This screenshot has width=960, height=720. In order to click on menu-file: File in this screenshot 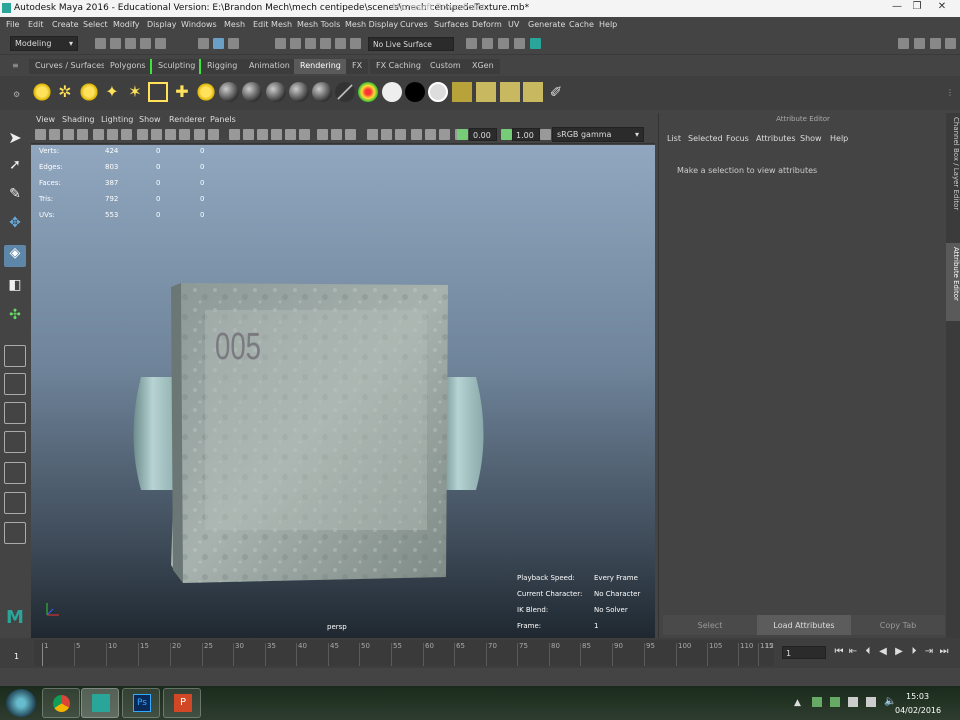, I will do `click(12, 24)`.